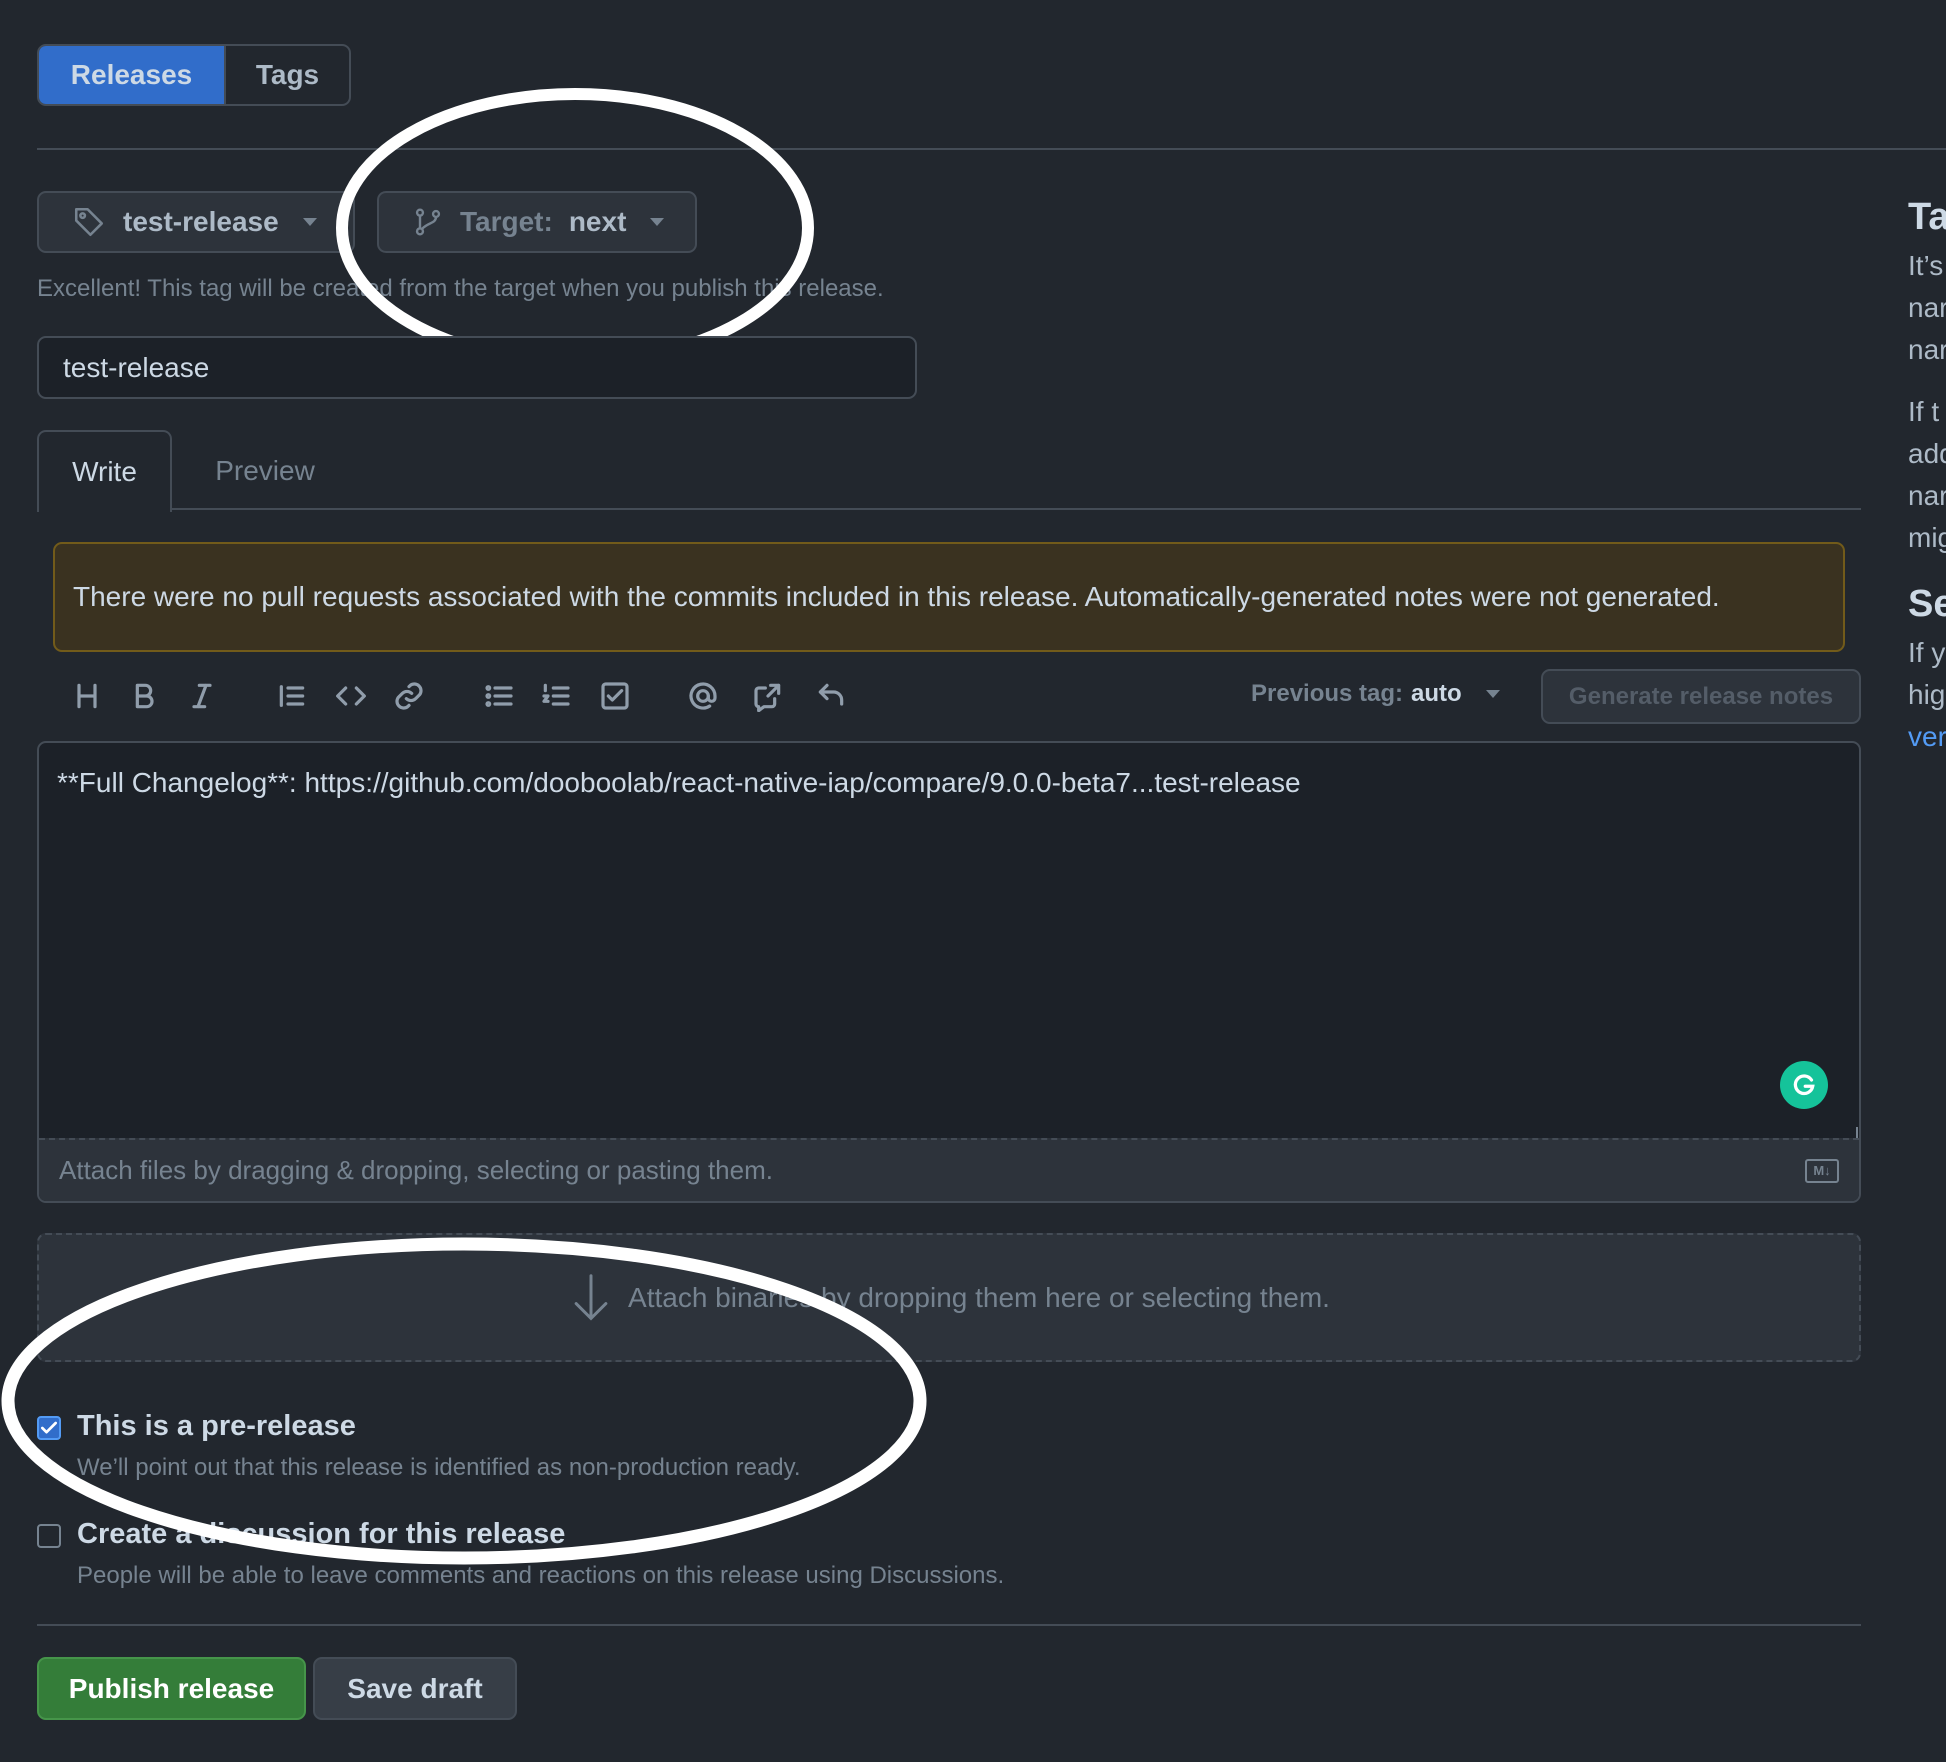 The height and width of the screenshot is (1762, 1946). Describe the element at coordinates (1927, 604) in the screenshot. I see `sidebar-heading-semantic: Se` at that location.